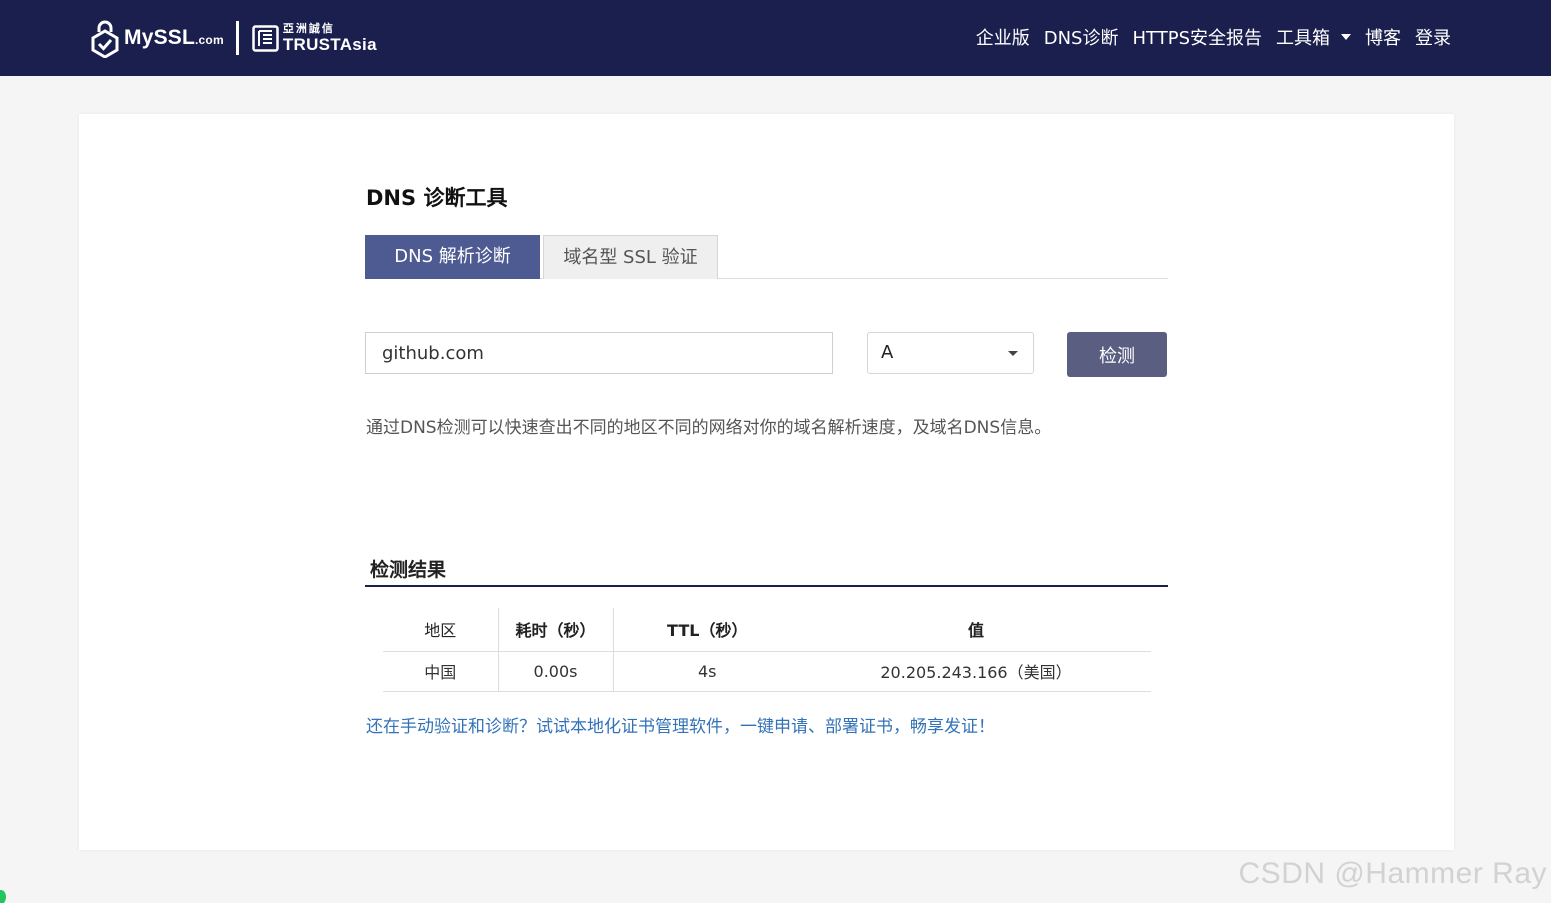 This screenshot has height=903, width=1551. I want to click on main-nav: 企业版 DNS诊断 HTTPS安全报告 工具箱 博客 登录, so click(1213, 37).